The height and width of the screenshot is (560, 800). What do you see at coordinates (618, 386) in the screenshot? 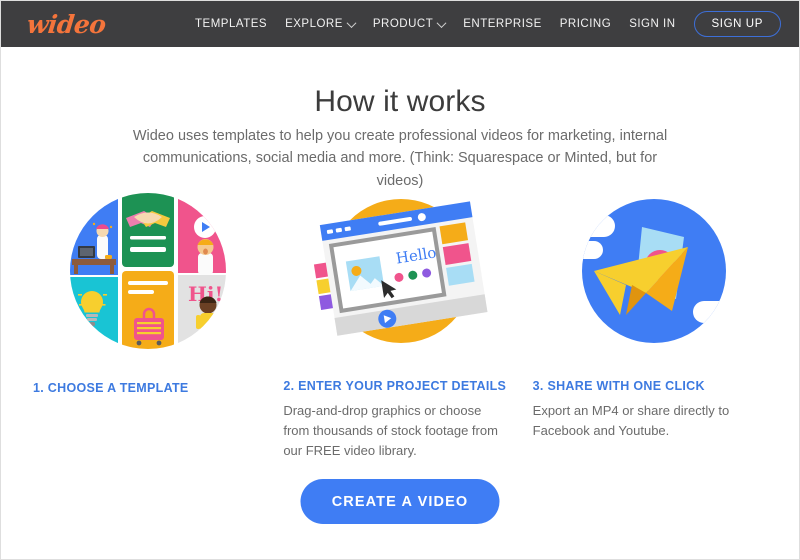
I see `step-title: 3. SHARE WITH ONE CLICK` at bounding box center [618, 386].